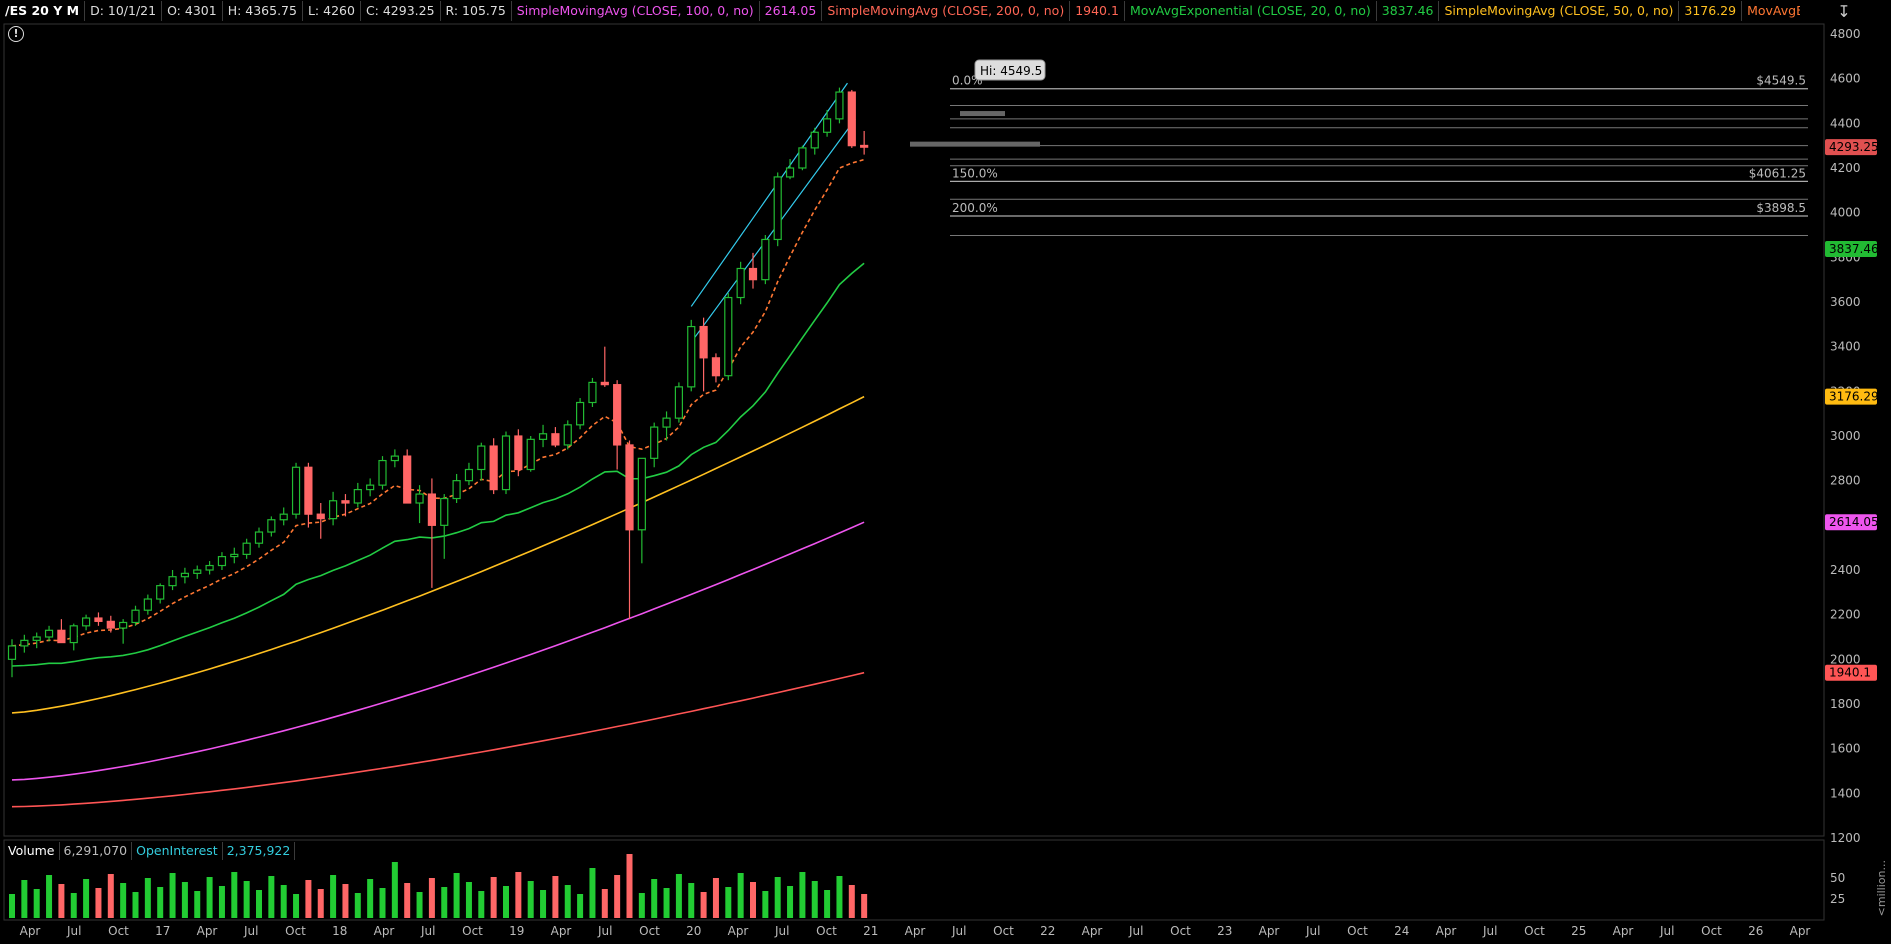  Describe the element at coordinates (1771, 11) in the screenshot. I see `study-ema8-label: MovAvgExponential (CLOSE, 8, 0, no)` at that location.